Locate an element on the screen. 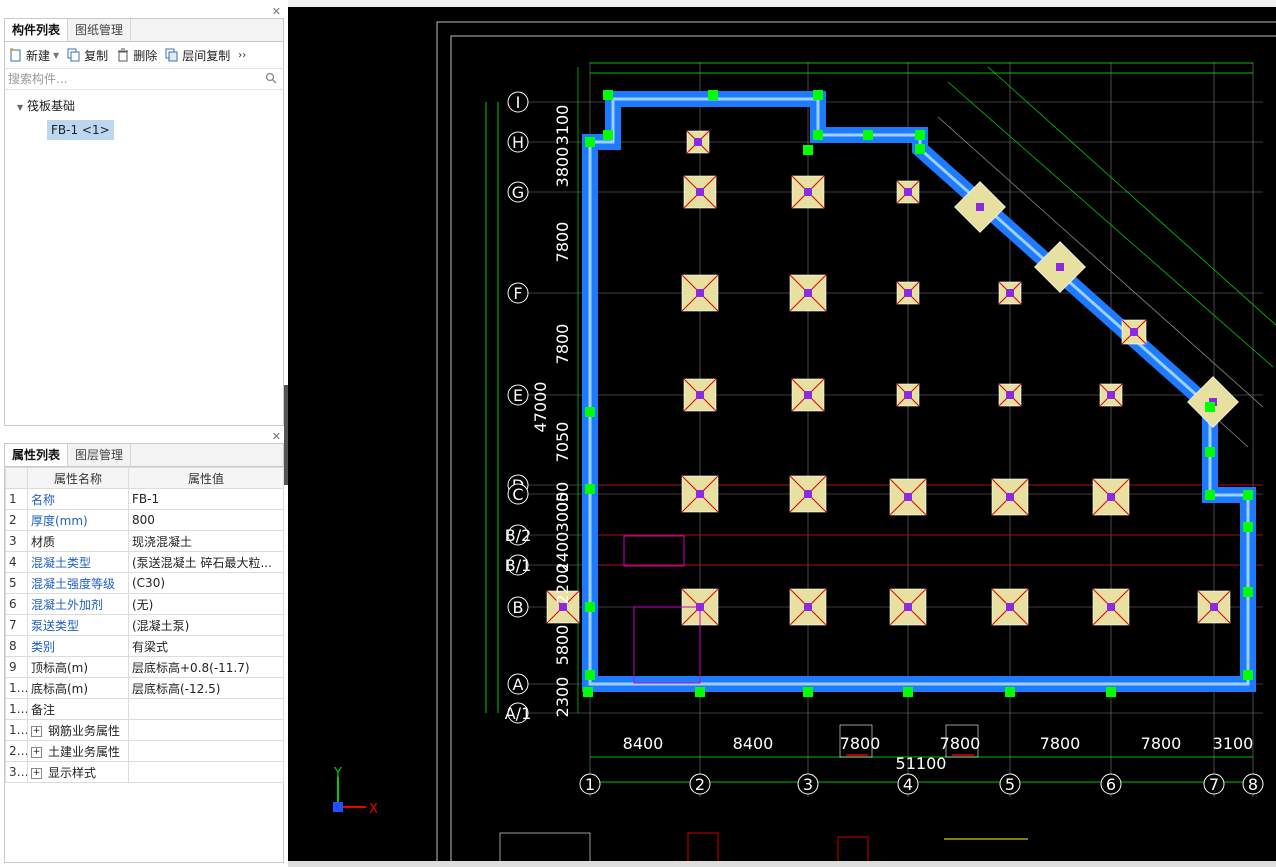 This screenshot has width=1276, height=867. property-row: 3 材质 现浇混凝土 is located at coordinates (144, 541).